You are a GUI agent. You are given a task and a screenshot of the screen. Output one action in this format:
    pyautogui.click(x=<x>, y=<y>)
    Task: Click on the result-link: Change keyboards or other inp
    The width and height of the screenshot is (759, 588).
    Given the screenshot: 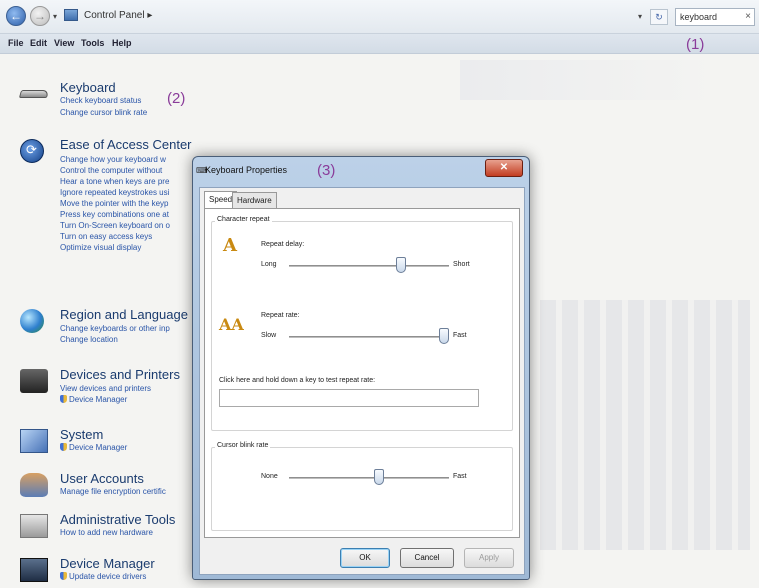 What is the action you would take?
    pyautogui.click(x=115, y=328)
    